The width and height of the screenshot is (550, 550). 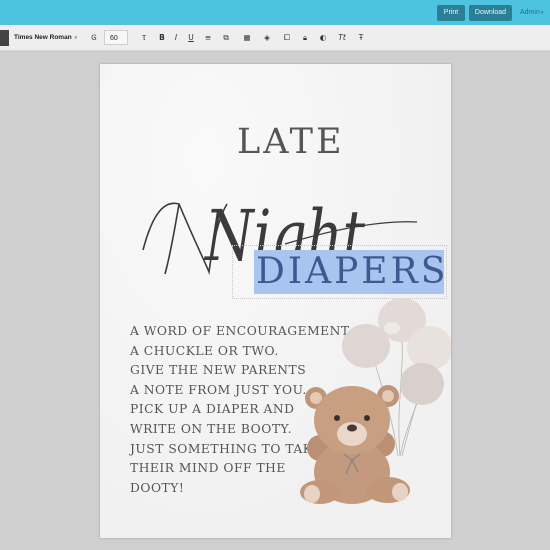 I want to click on duplicate-icon: ◈, so click(x=267, y=38).